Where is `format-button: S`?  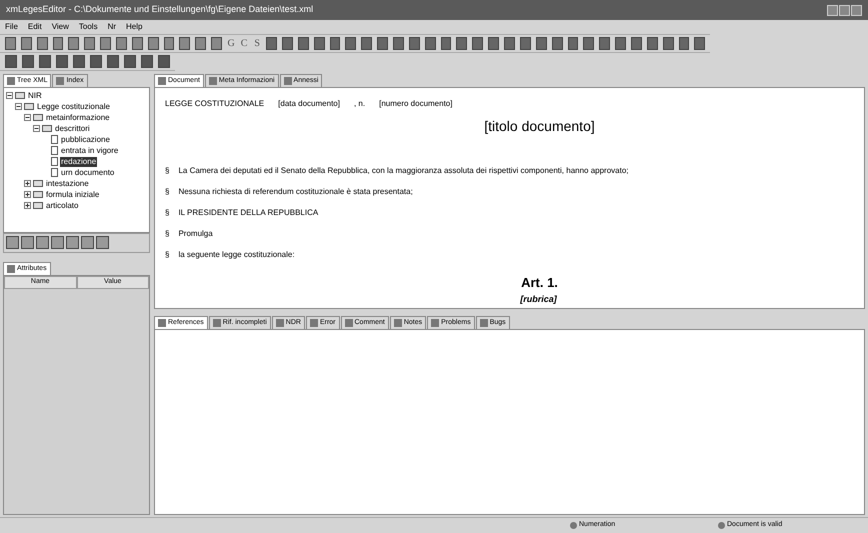
format-button: S is located at coordinates (257, 43).